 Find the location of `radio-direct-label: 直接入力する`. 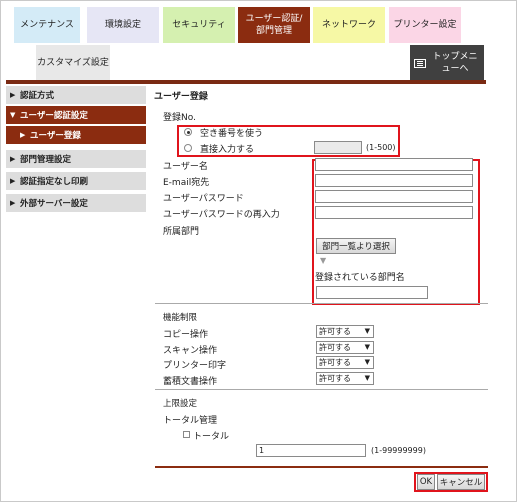

radio-direct-label: 直接入力する is located at coordinates (227, 150).